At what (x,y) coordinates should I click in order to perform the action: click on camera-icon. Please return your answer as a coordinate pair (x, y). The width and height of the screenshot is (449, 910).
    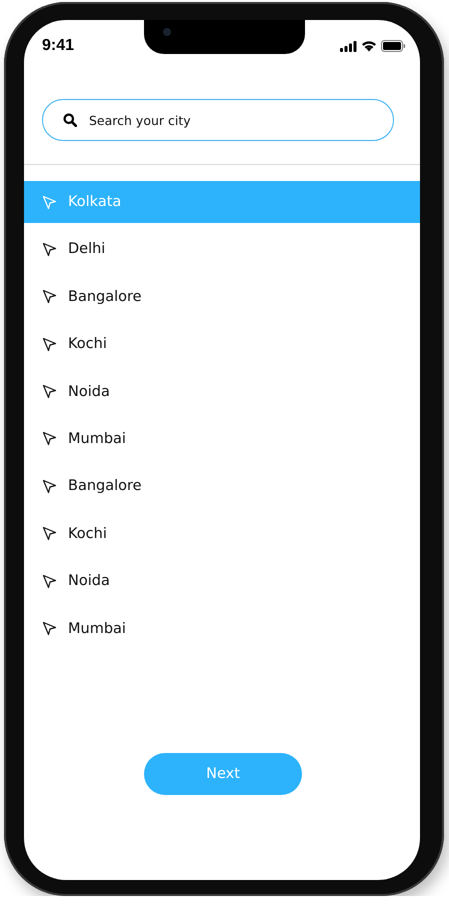
    Looking at the image, I should click on (167, 32).